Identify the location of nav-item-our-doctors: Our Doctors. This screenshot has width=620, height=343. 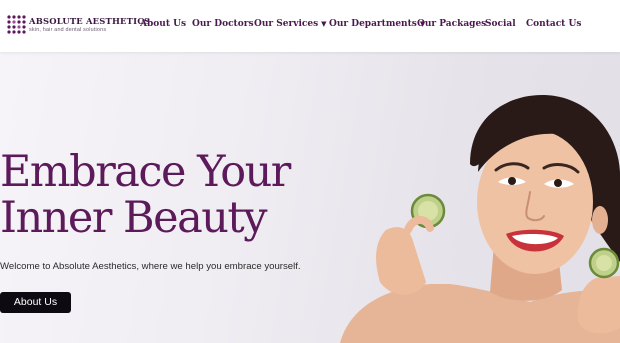
(223, 24).